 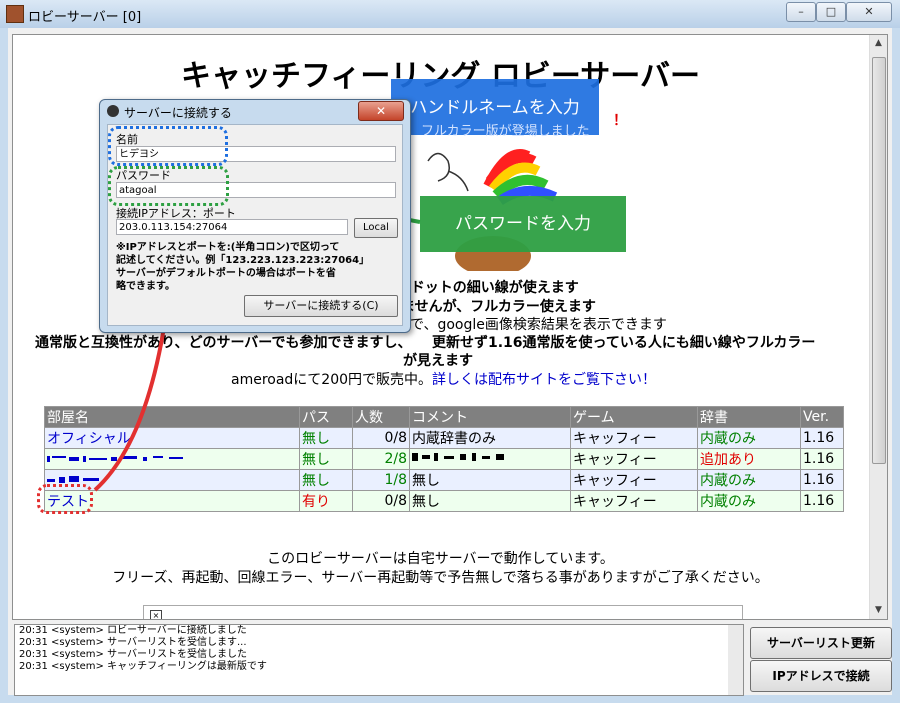 What do you see at coordinates (538, 325) in the screenshot?
I see `feature-line-3: で、google画像検索結果を表示できます` at bounding box center [538, 325].